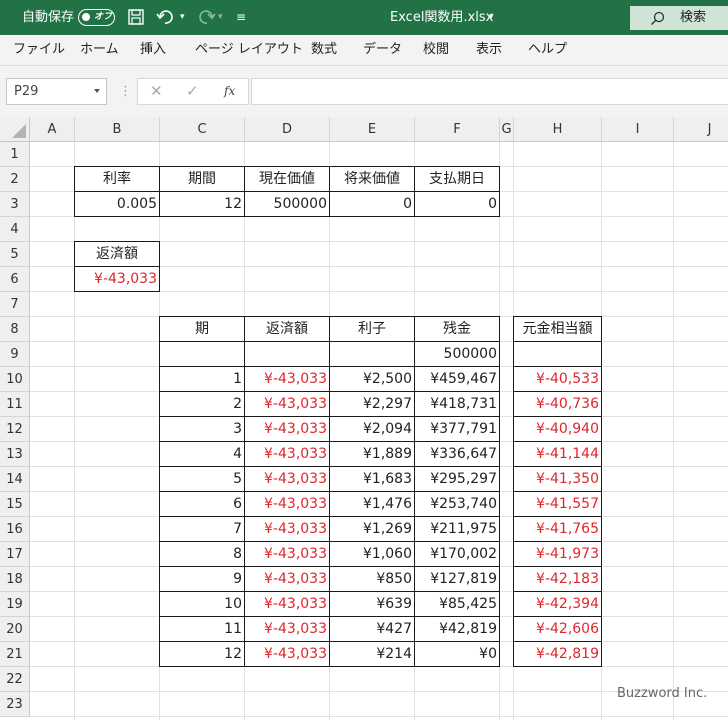 The image size is (728, 720). I want to click on row-header: 10, so click(15, 379).